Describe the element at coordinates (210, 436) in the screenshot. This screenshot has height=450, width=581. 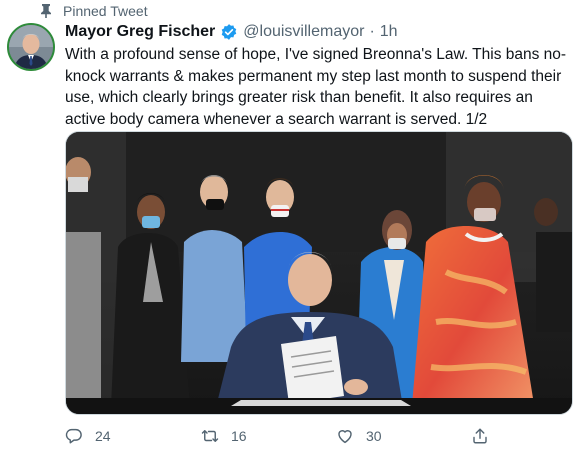
I see `retweet-icon` at that location.